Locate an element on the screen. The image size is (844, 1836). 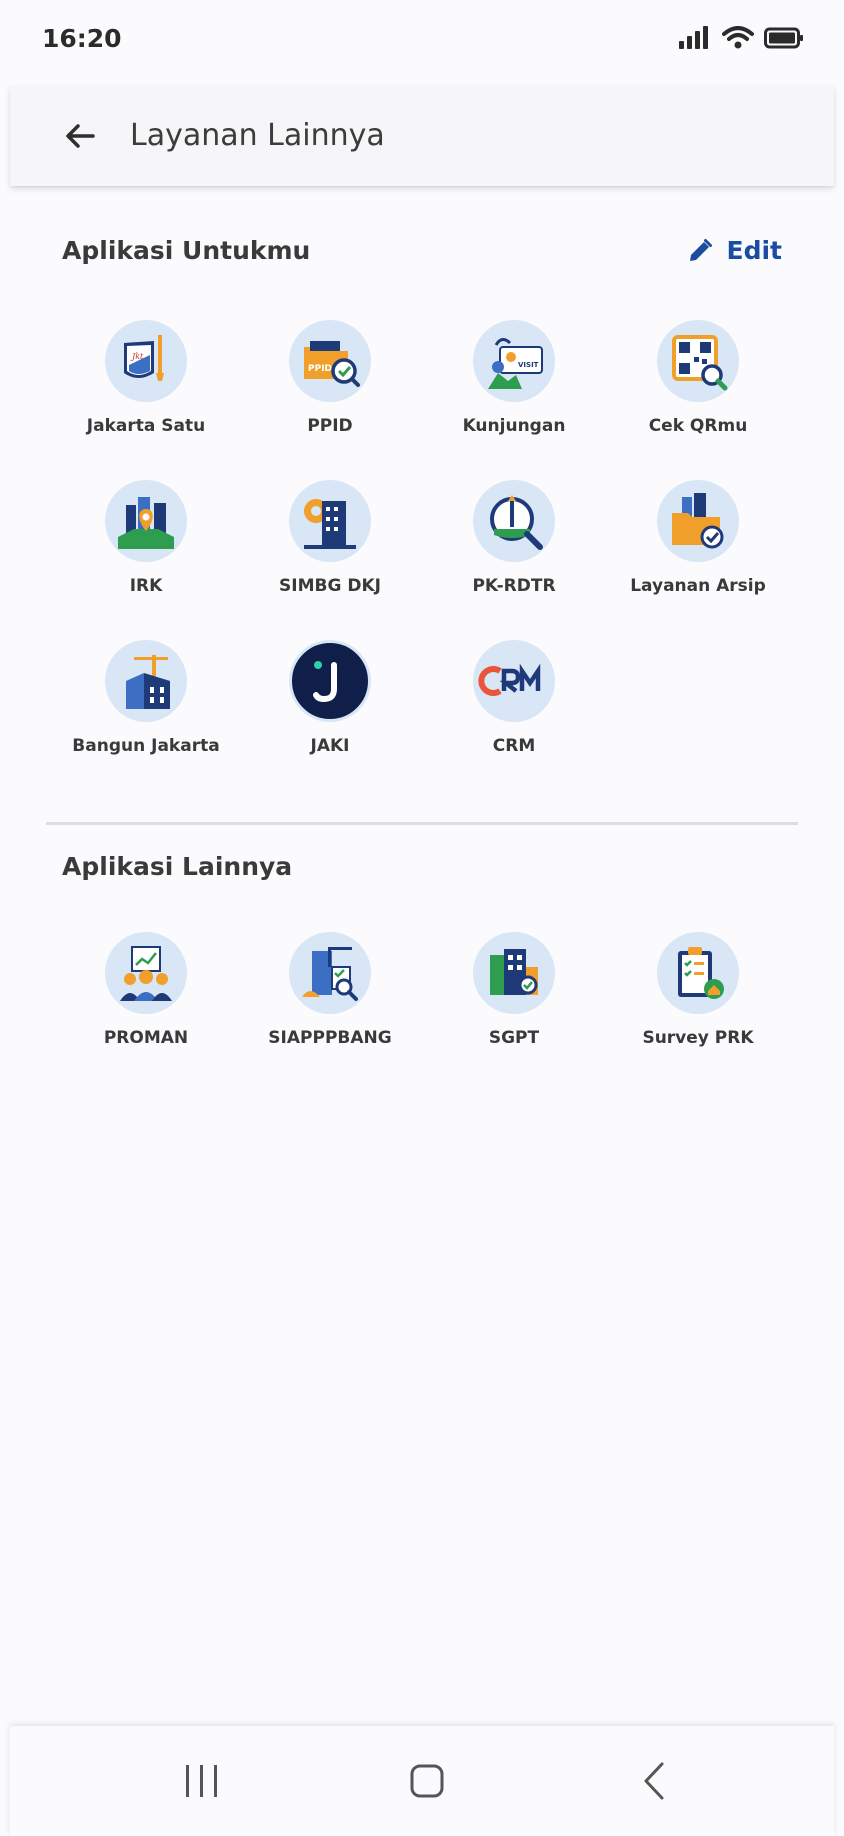
section-divider is located at coordinates (422, 823).